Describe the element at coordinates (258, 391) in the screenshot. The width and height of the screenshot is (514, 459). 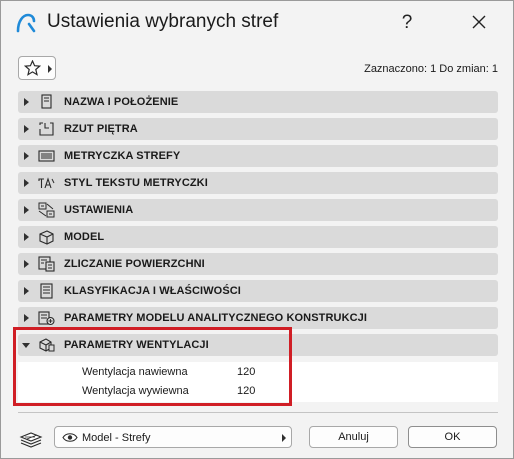
I see `parameter-row-exhaust: Wentylacja wywiewna 120` at that location.